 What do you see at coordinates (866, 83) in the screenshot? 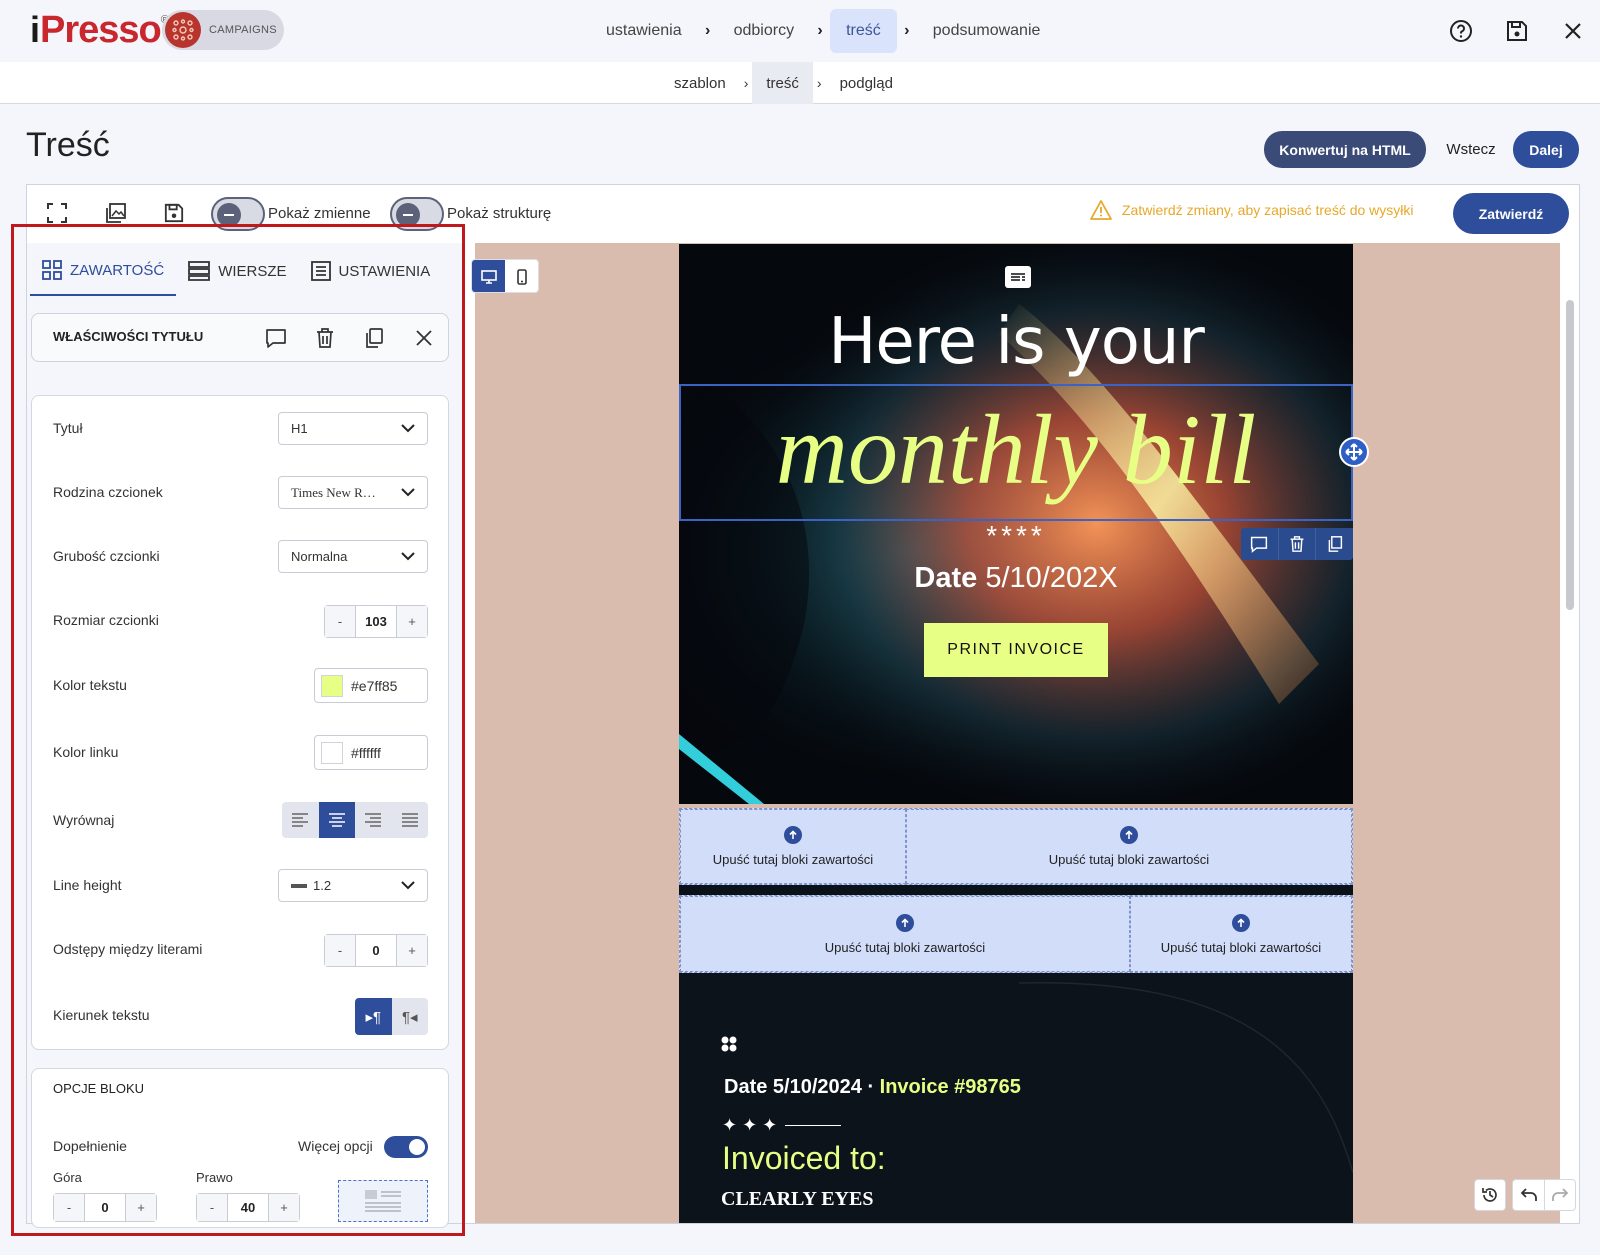
I see `substep-podglad: podgląd` at bounding box center [866, 83].